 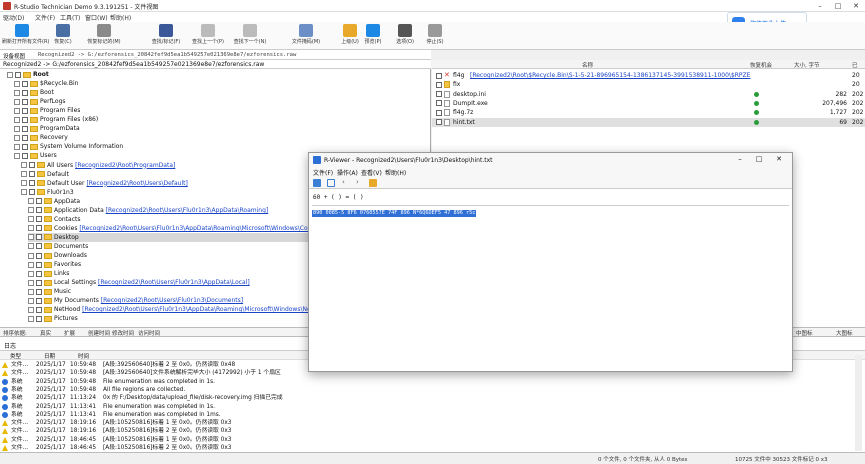 I want to click on col-name: 名称, so click(x=587, y=65).